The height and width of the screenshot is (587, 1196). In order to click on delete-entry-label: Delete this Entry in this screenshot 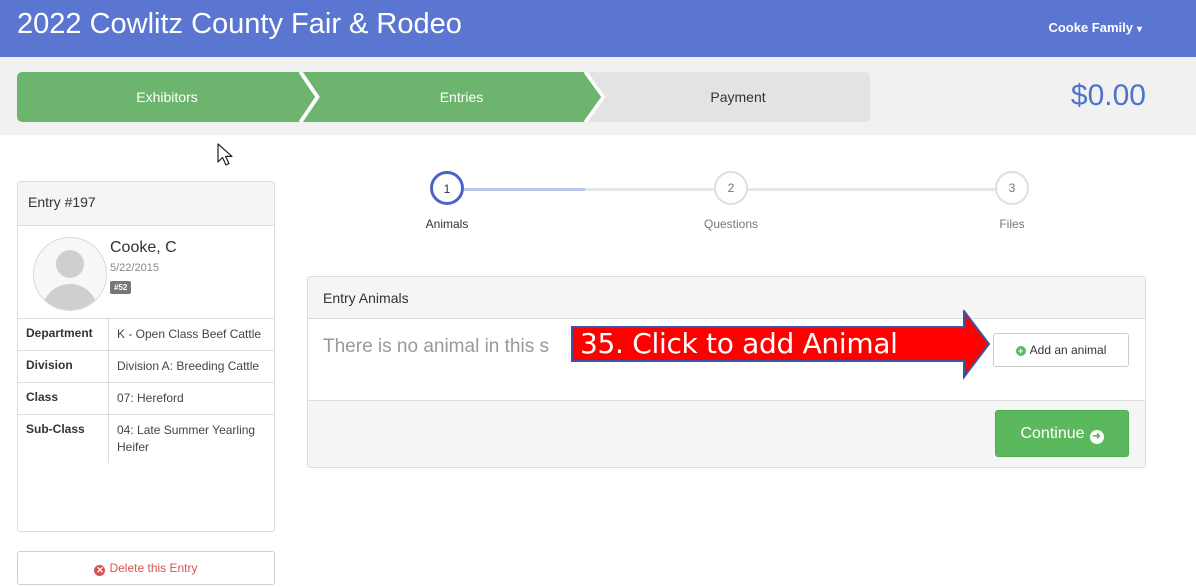, I will do `click(153, 568)`.